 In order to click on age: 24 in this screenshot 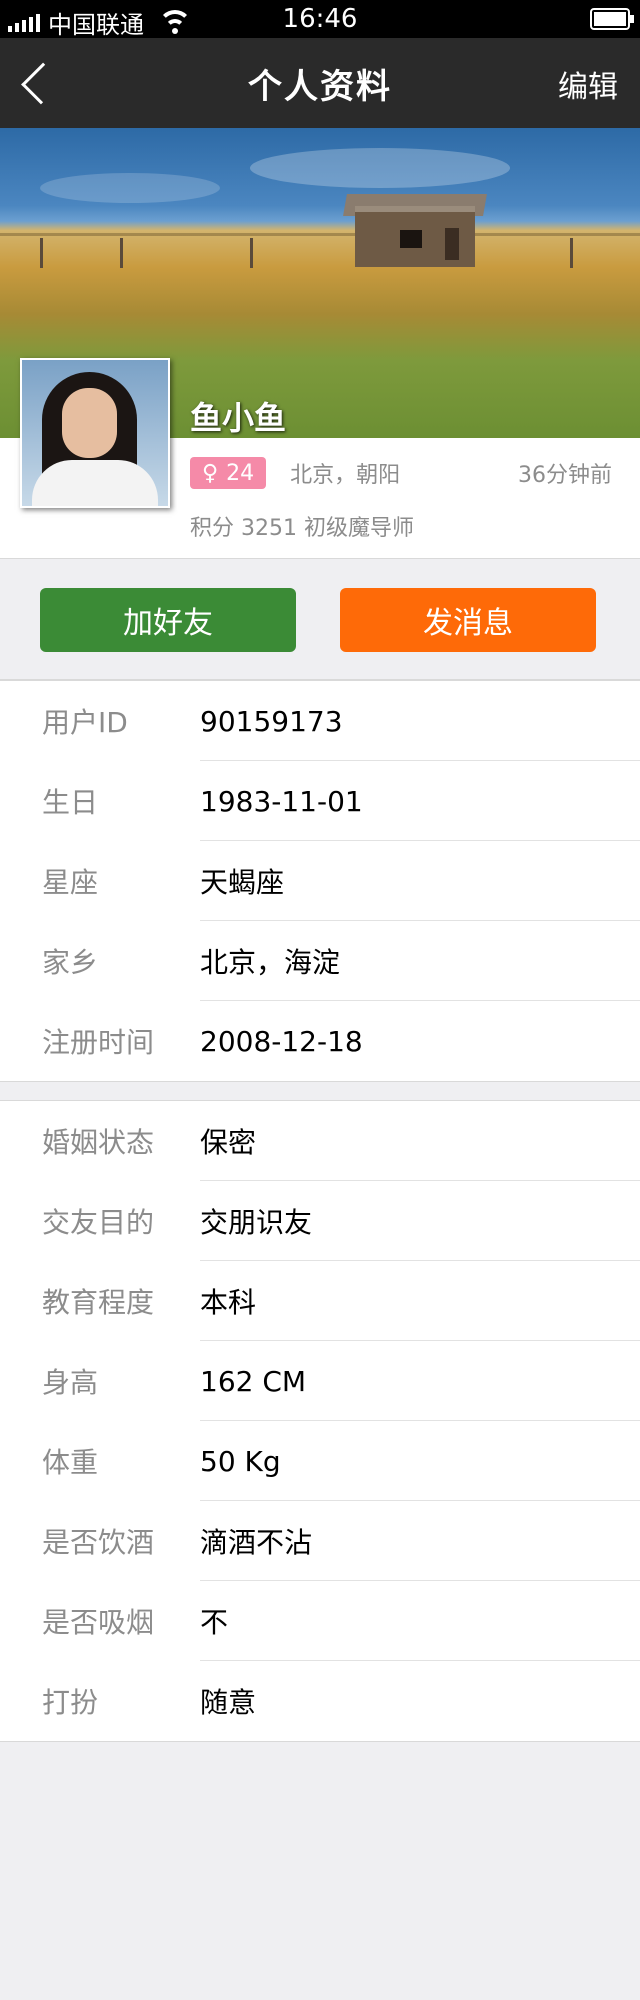, I will do `click(240, 473)`.